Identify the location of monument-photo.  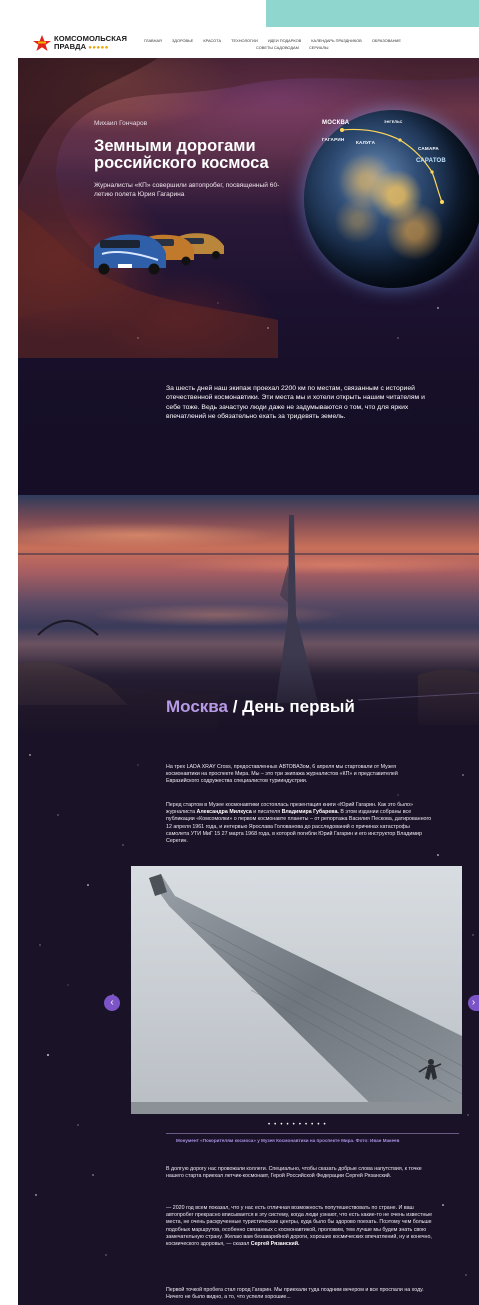
(296, 990).